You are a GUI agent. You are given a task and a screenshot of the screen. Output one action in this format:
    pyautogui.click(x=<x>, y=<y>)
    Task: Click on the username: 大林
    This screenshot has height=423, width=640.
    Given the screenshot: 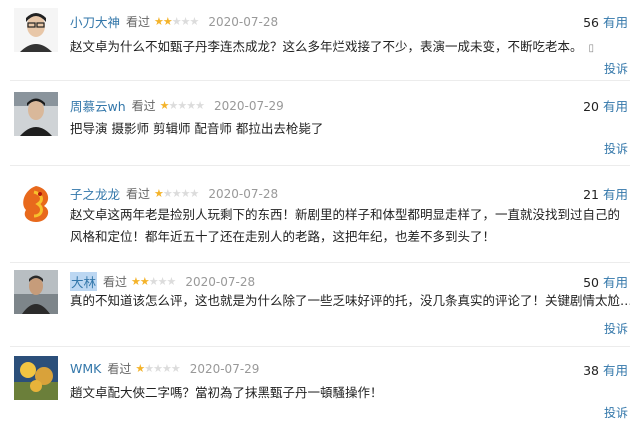 What is the action you would take?
    pyautogui.click(x=84, y=281)
    